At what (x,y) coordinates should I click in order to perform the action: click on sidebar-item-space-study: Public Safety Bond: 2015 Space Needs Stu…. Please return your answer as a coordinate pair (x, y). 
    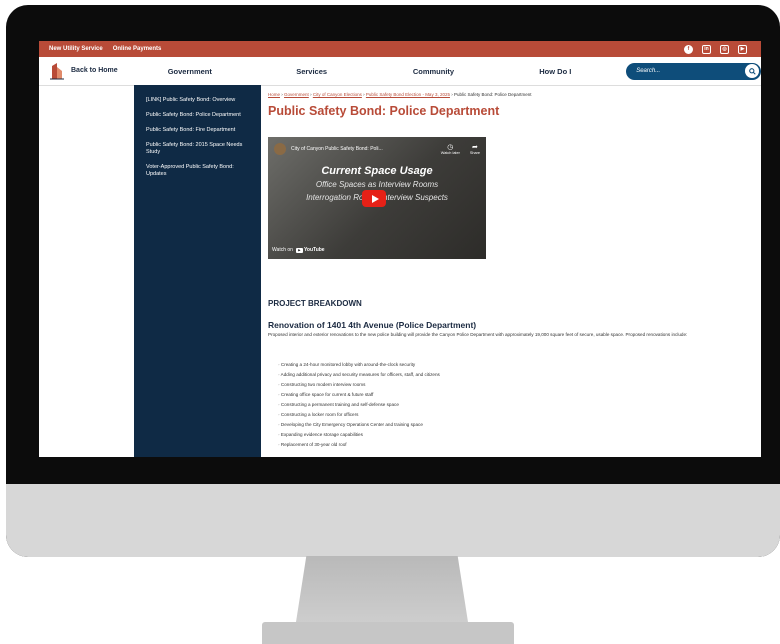
    Looking at the image, I should click on (197, 149).